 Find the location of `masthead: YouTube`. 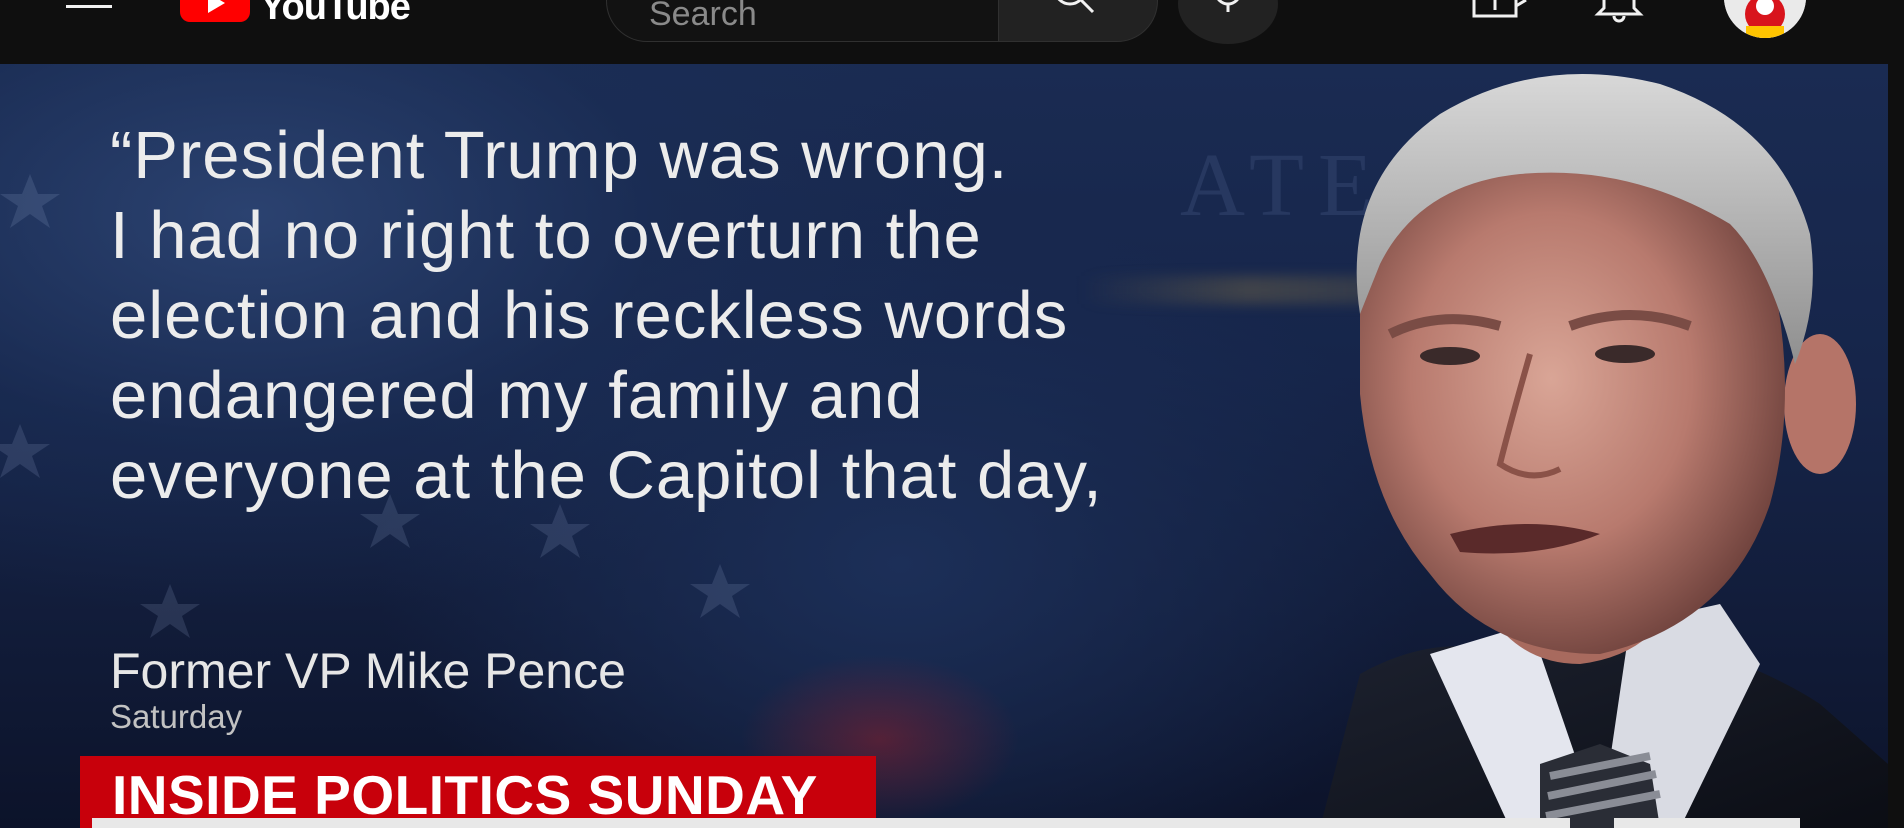

masthead: YouTube is located at coordinates (952, 32).